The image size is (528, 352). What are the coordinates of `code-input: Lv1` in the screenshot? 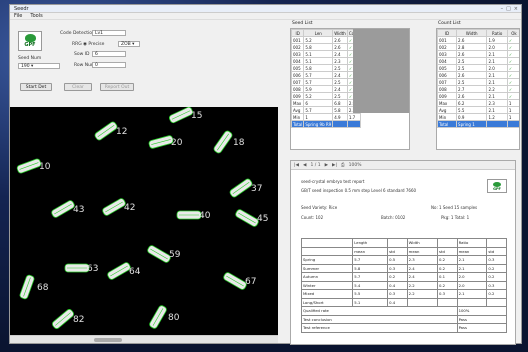 It's located at (109, 33).